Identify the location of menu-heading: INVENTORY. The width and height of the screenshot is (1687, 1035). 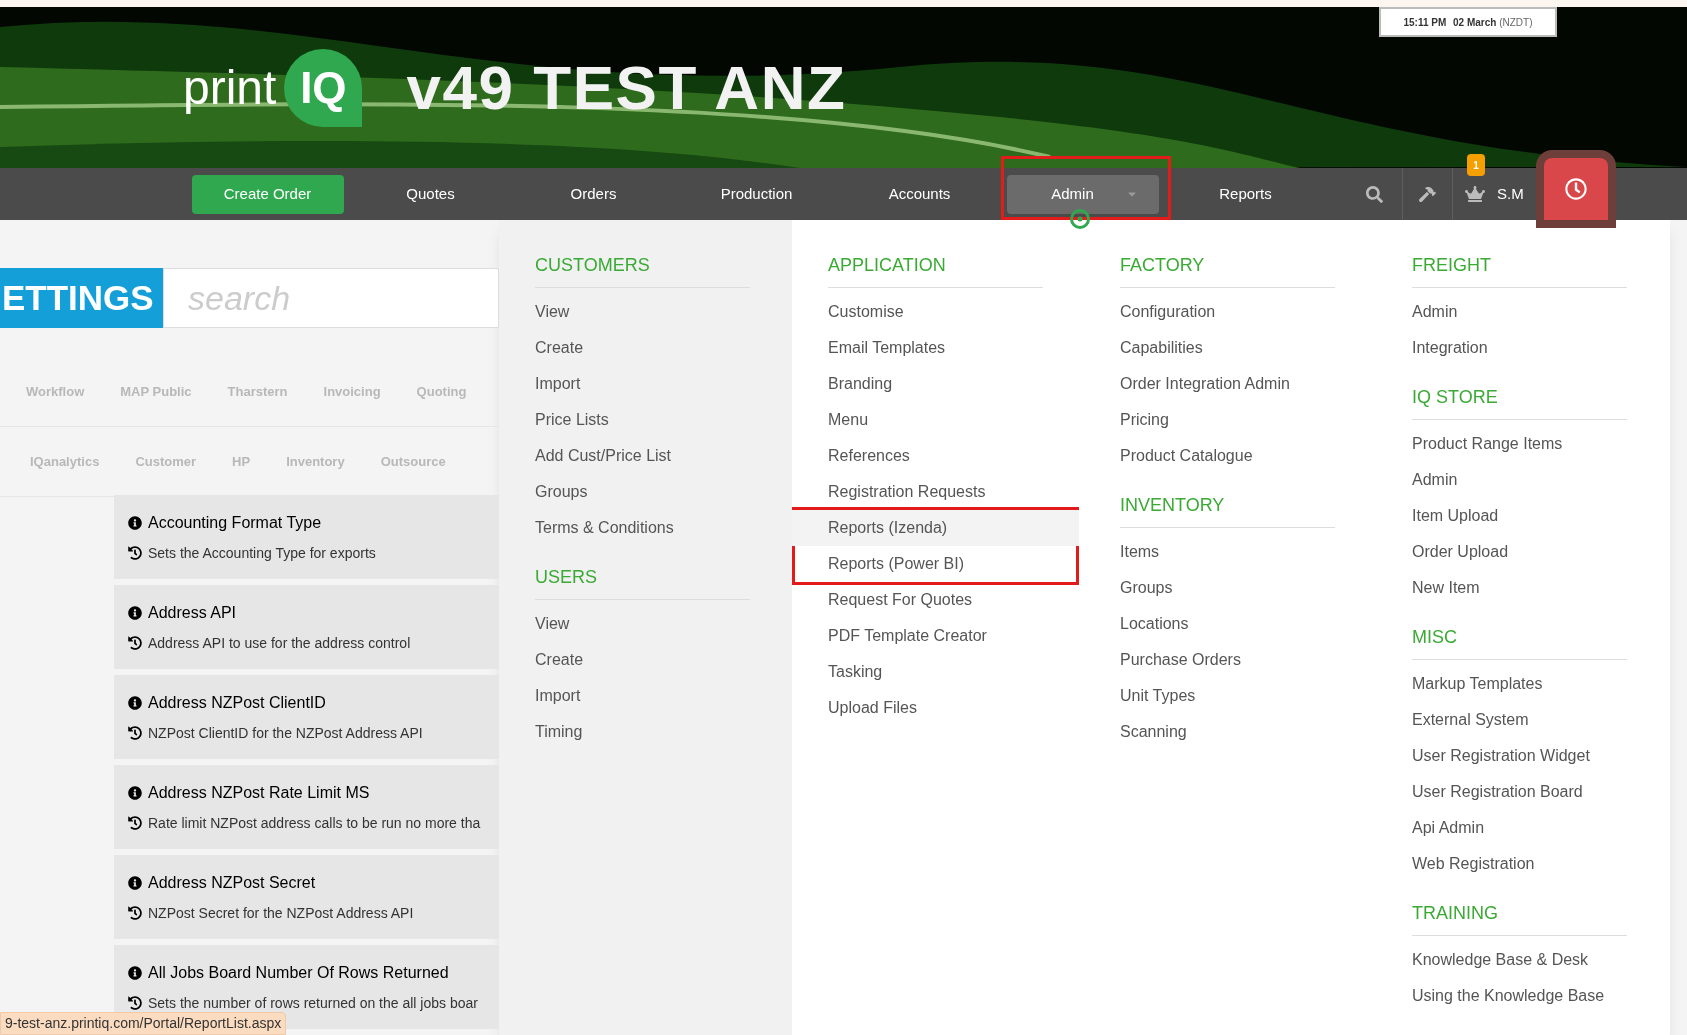
(1227, 508).